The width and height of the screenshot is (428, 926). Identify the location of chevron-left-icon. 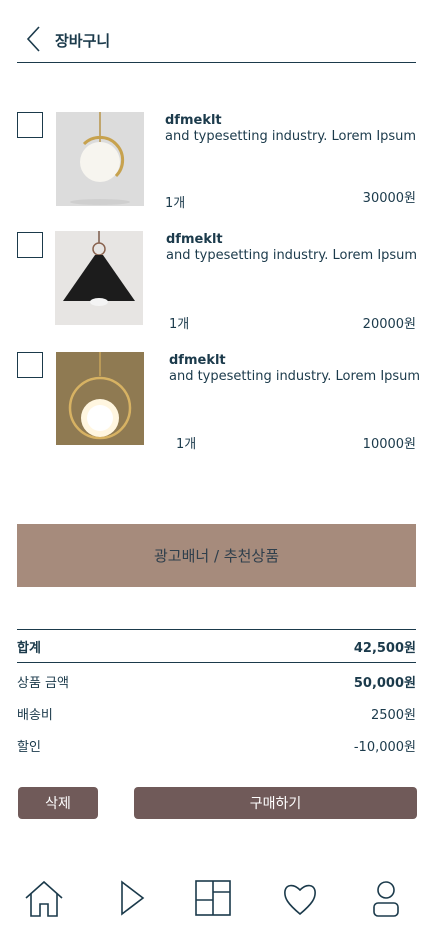
(33, 39).